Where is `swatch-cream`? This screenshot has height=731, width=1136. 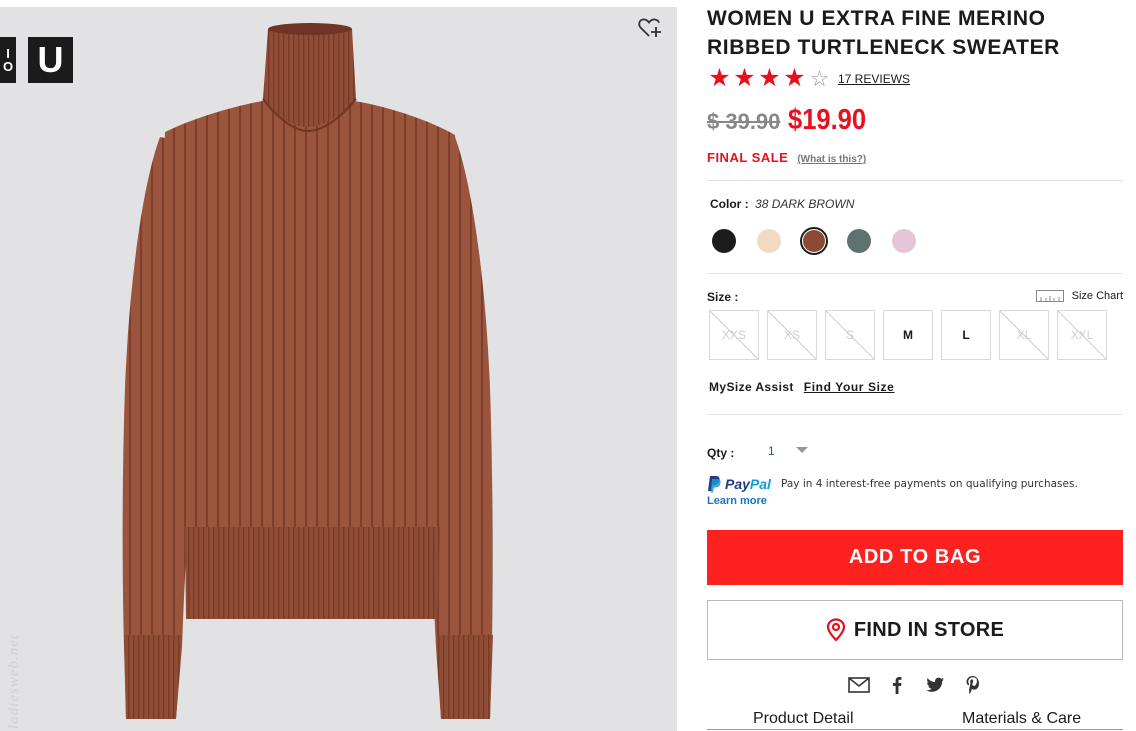
swatch-cream is located at coordinates (769, 241).